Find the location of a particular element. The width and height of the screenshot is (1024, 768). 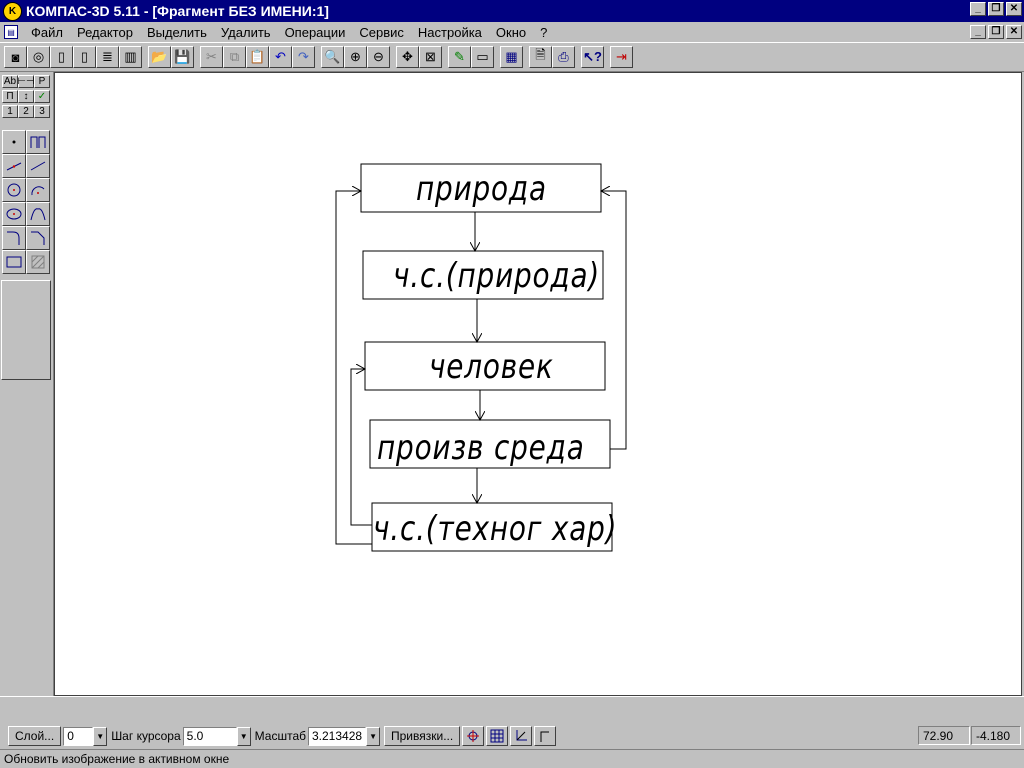

menu-file: Файл is located at coordinates (47, 32).